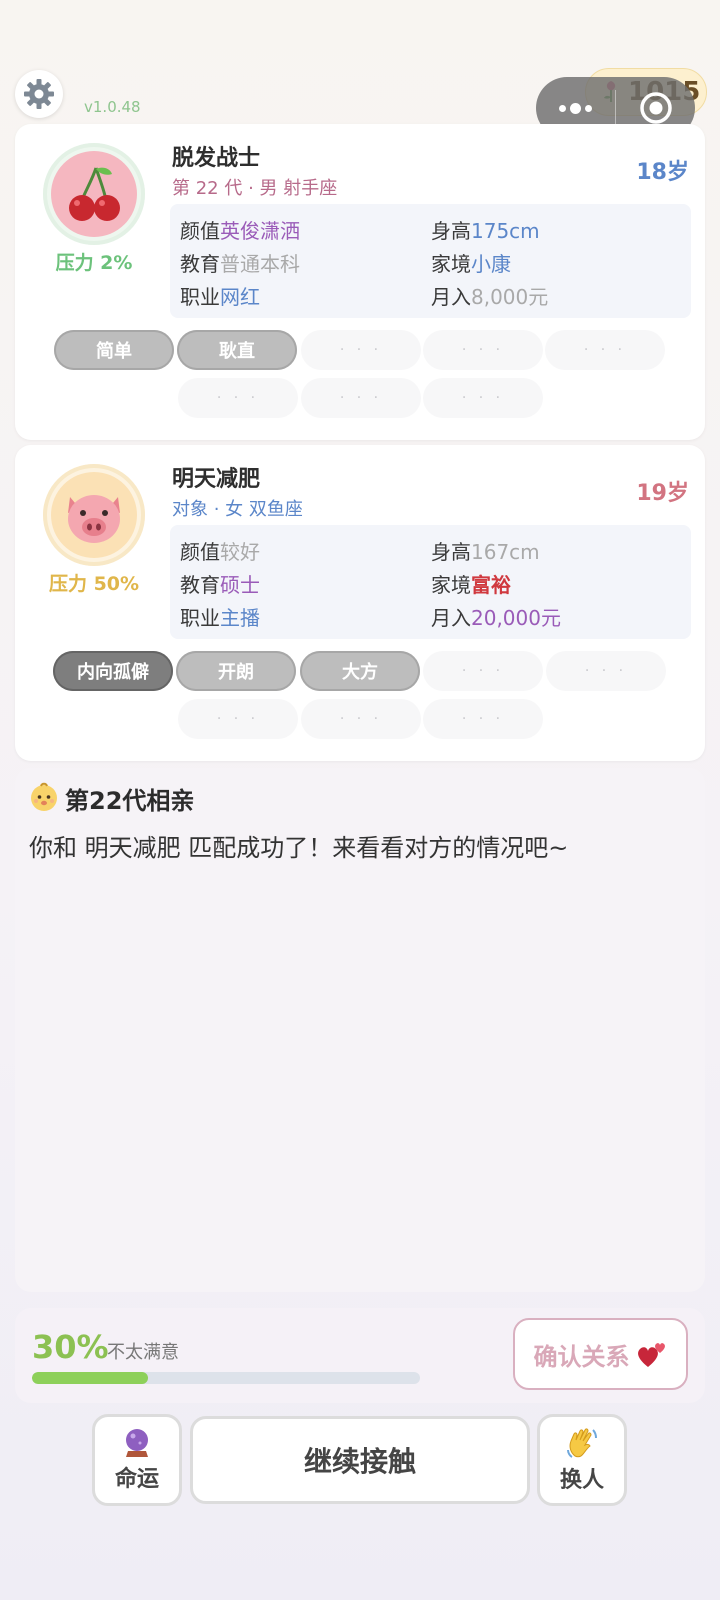 This screenshot has width=720, height=1600. What do you see at coordinates (255, 188) in the screenshot?
I see `player-subtitle: 第 22 代 · 男 射手座` at bounding box center [255, 188].